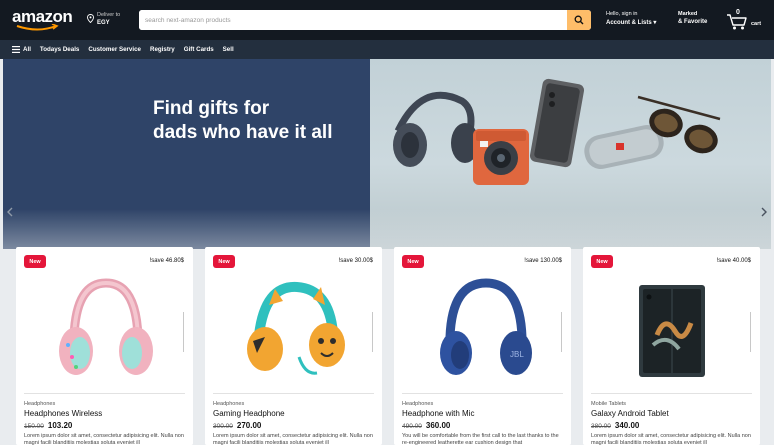 The height and width of the screenshot is (445, 774). Describe the element at coordinates (627, 425) in the screenshot. I see `current-price: 340.00` at that location.